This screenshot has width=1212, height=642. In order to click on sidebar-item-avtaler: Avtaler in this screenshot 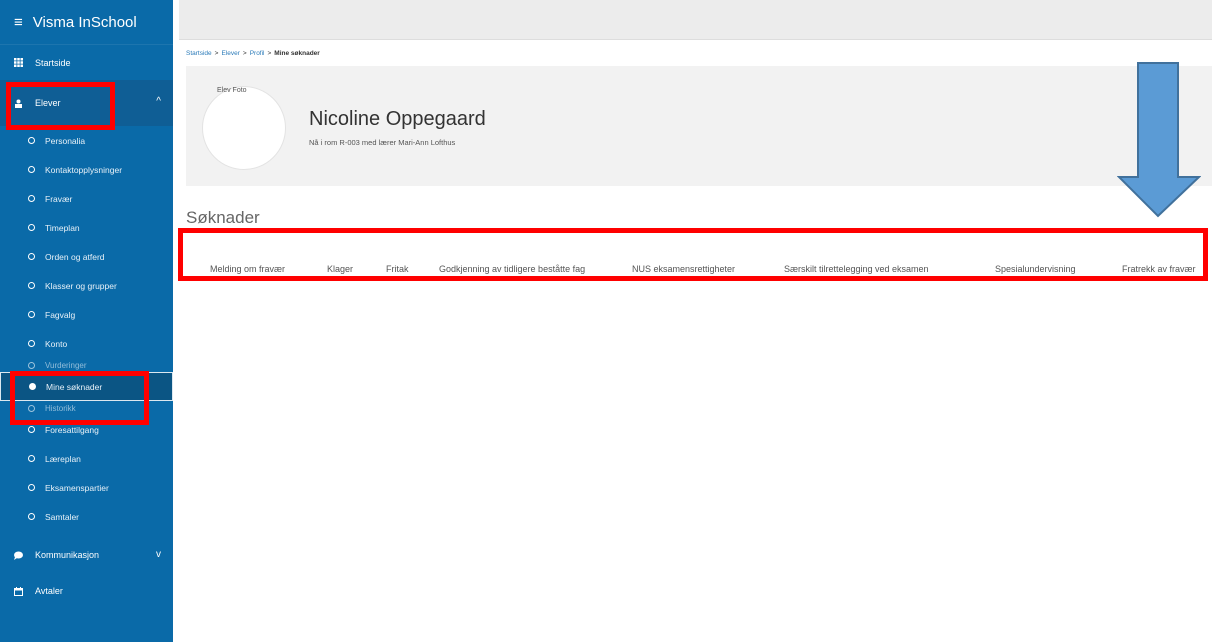, I will do `click(86, 591)`.